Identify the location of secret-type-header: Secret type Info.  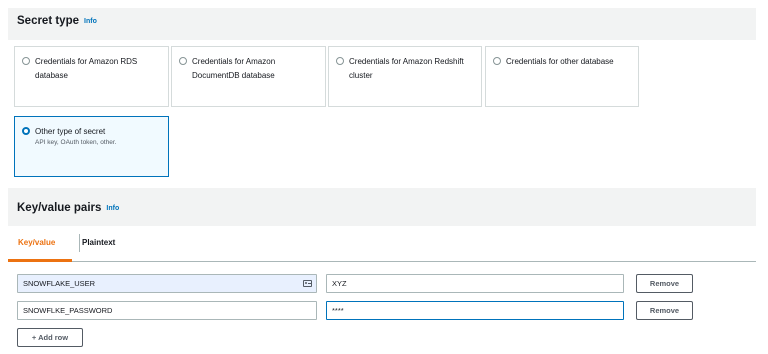
(382, 24).